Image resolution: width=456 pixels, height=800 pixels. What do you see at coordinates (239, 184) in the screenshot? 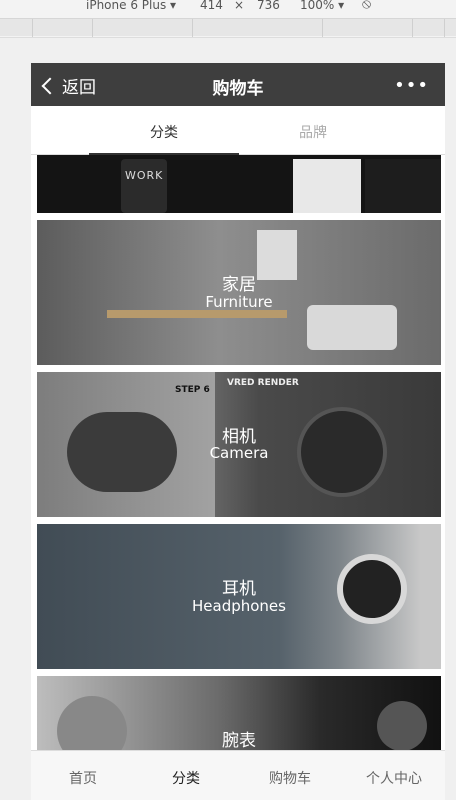
I see `category-card-telephone: WORK` at bounding box center [239, 184].